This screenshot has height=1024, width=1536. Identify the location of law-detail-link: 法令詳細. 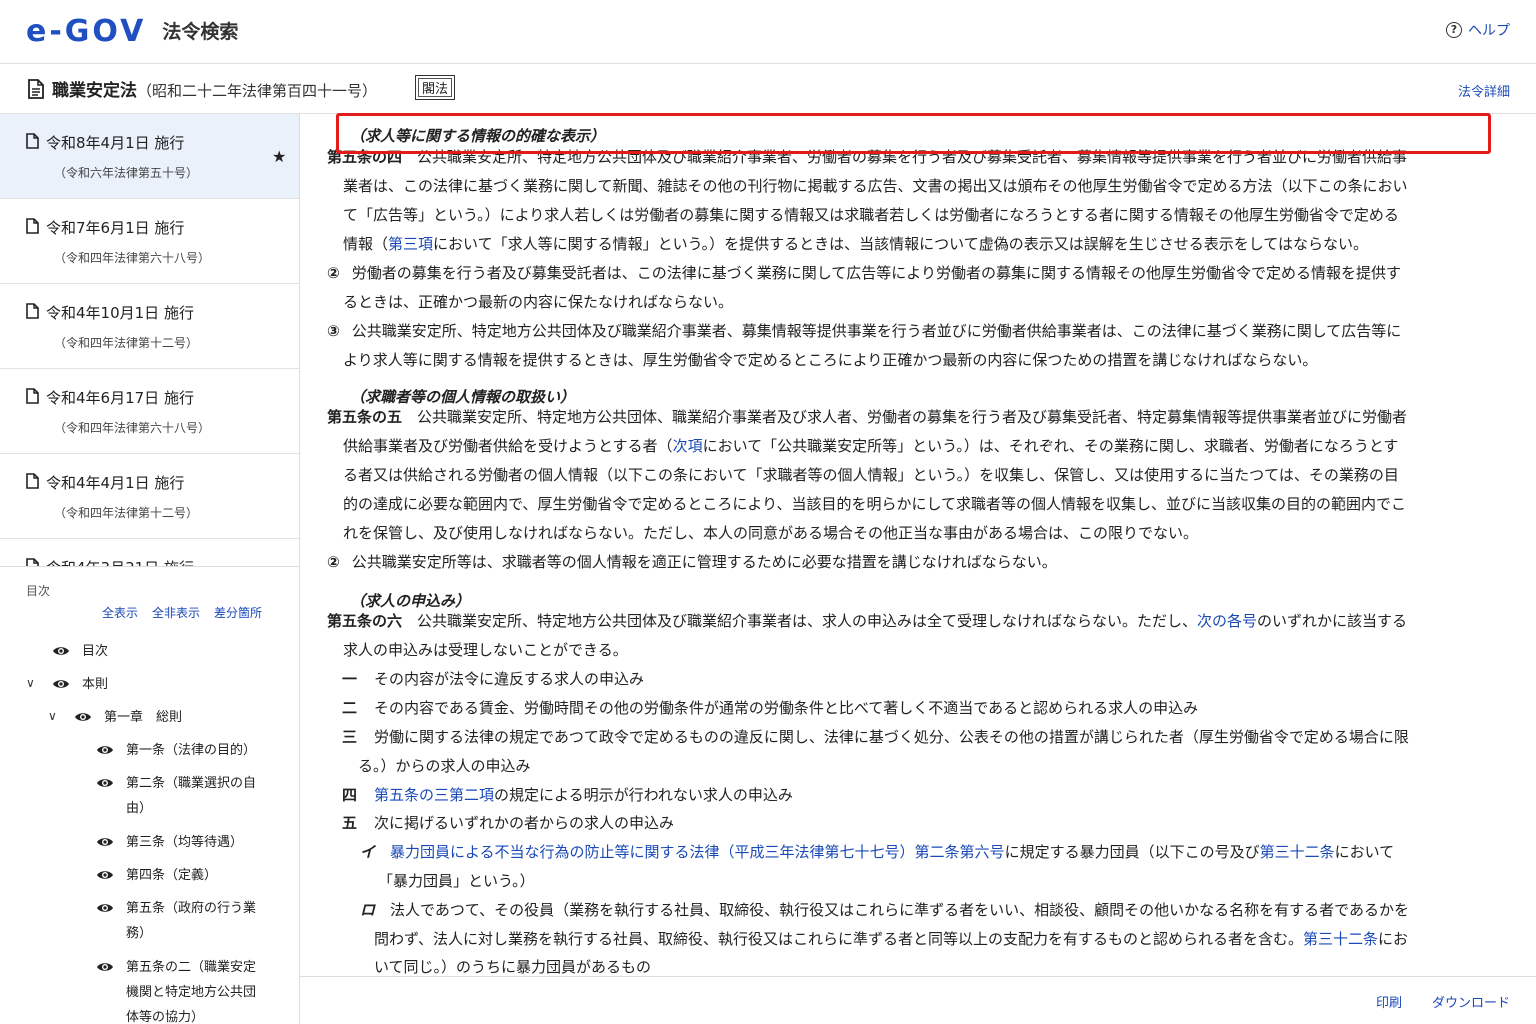
(1484, 90).